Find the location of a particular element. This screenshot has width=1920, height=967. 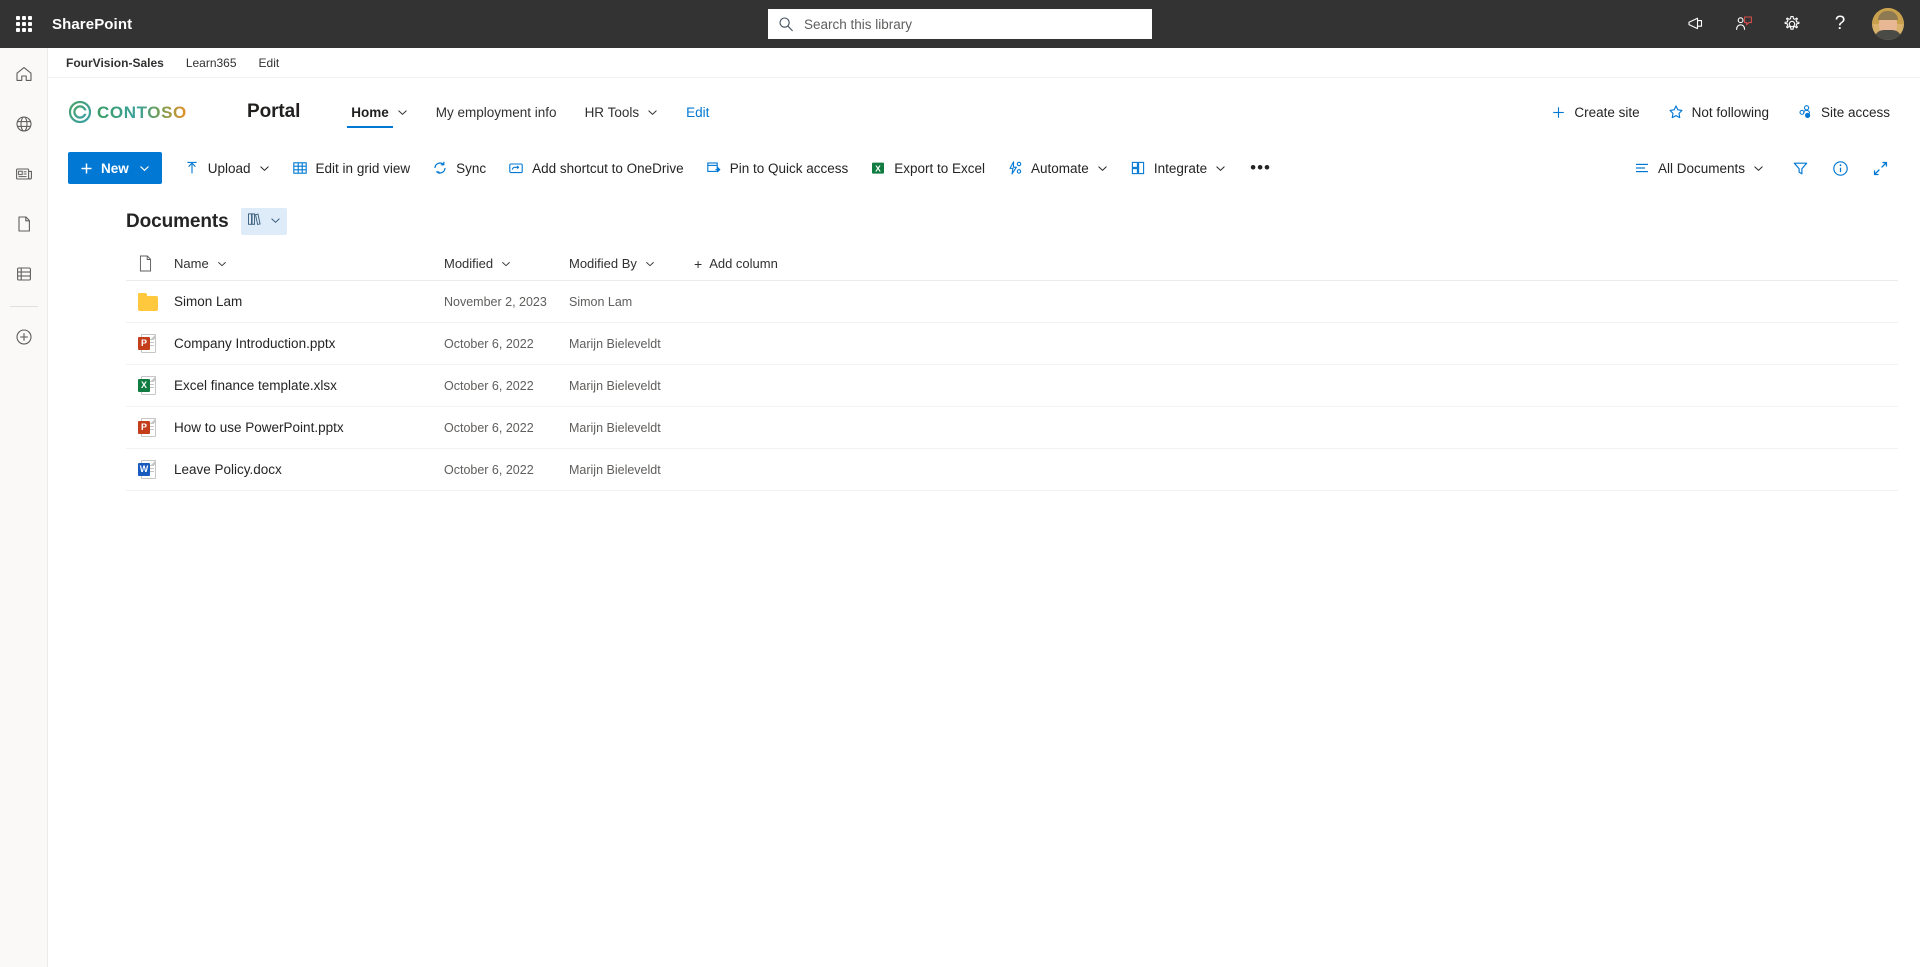

feedback-icon is located at coordinates (1744, 24).